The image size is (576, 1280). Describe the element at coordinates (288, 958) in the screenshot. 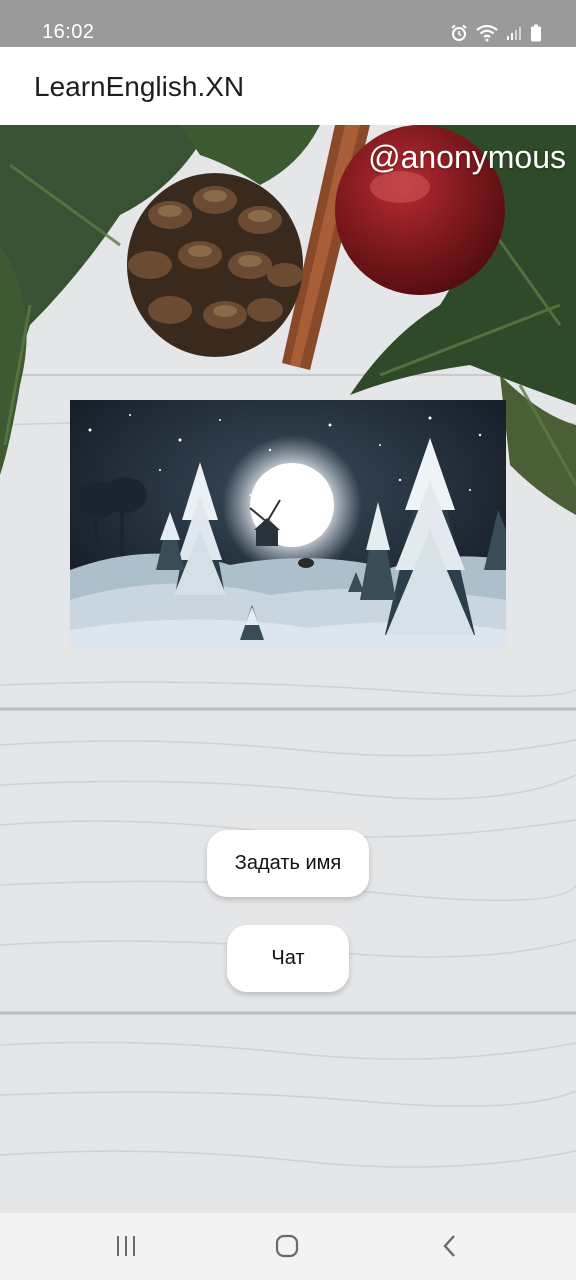

I see `chat-button: Чат` at that location.